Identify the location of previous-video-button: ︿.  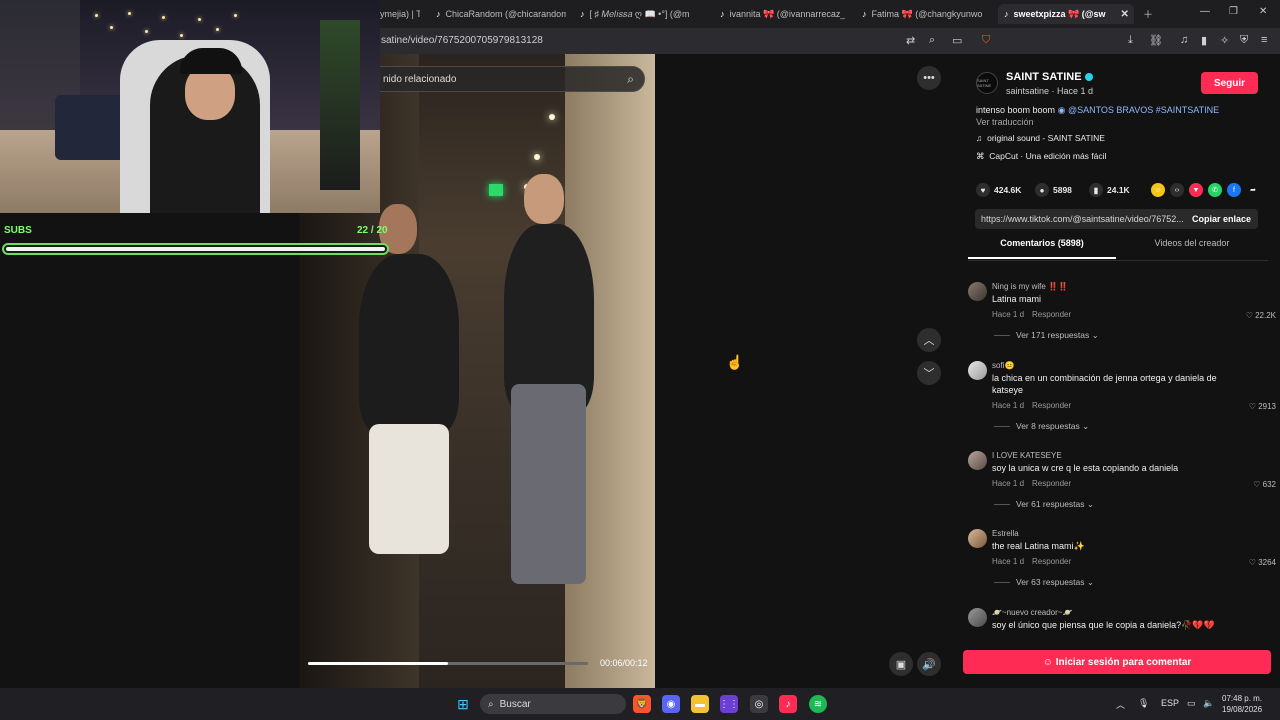
(929, 340).